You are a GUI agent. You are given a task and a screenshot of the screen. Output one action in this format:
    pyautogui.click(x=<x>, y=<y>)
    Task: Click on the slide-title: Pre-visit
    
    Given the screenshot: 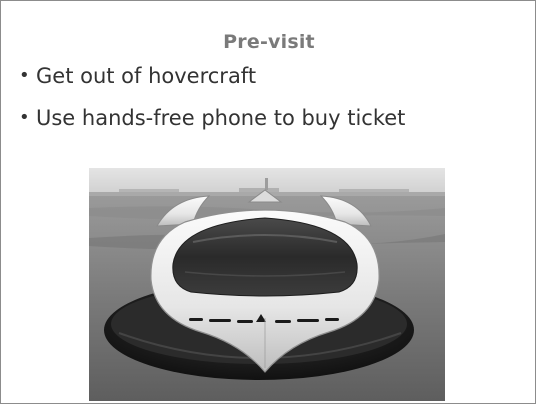 What is the action you would take?
    pyautogui.click(x=269, y=42)
    